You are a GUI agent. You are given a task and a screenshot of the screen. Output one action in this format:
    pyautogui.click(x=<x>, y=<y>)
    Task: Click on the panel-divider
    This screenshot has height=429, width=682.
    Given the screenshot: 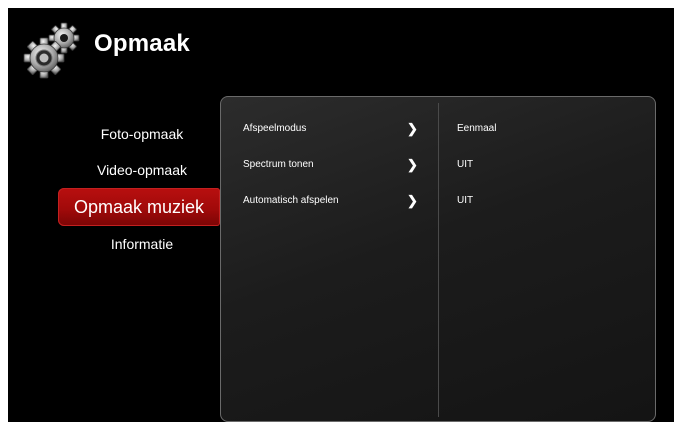 What is the action you would take?
    pyautogui.click(x=438, y=260)
    